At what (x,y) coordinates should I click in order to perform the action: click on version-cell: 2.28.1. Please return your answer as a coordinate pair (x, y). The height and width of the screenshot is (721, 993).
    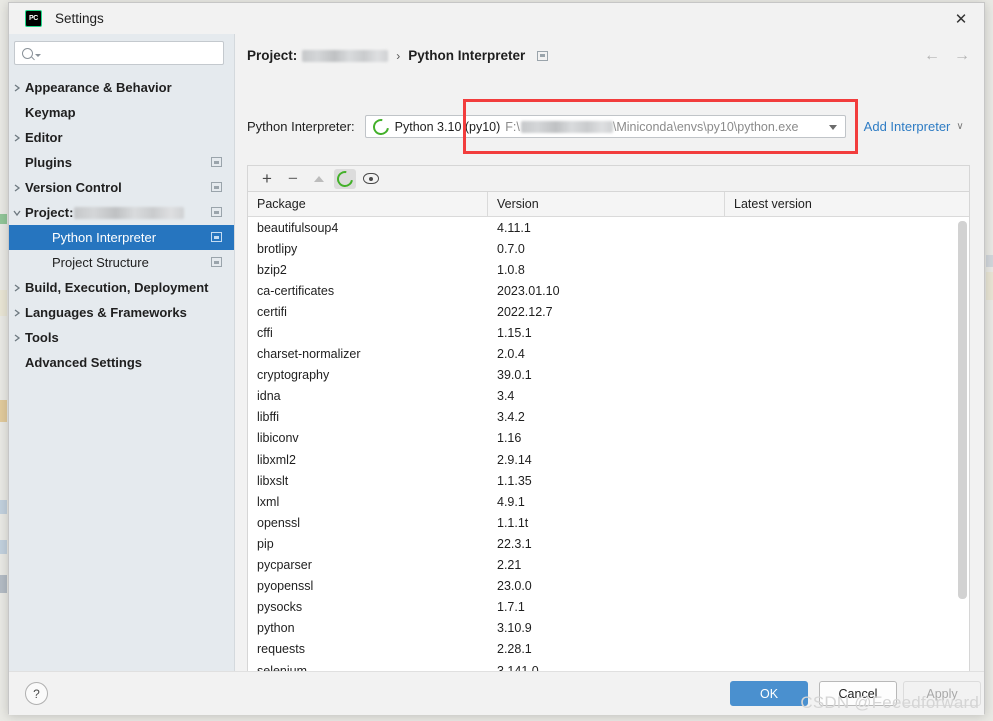
    Looking at the image, I should click on (514, 649).